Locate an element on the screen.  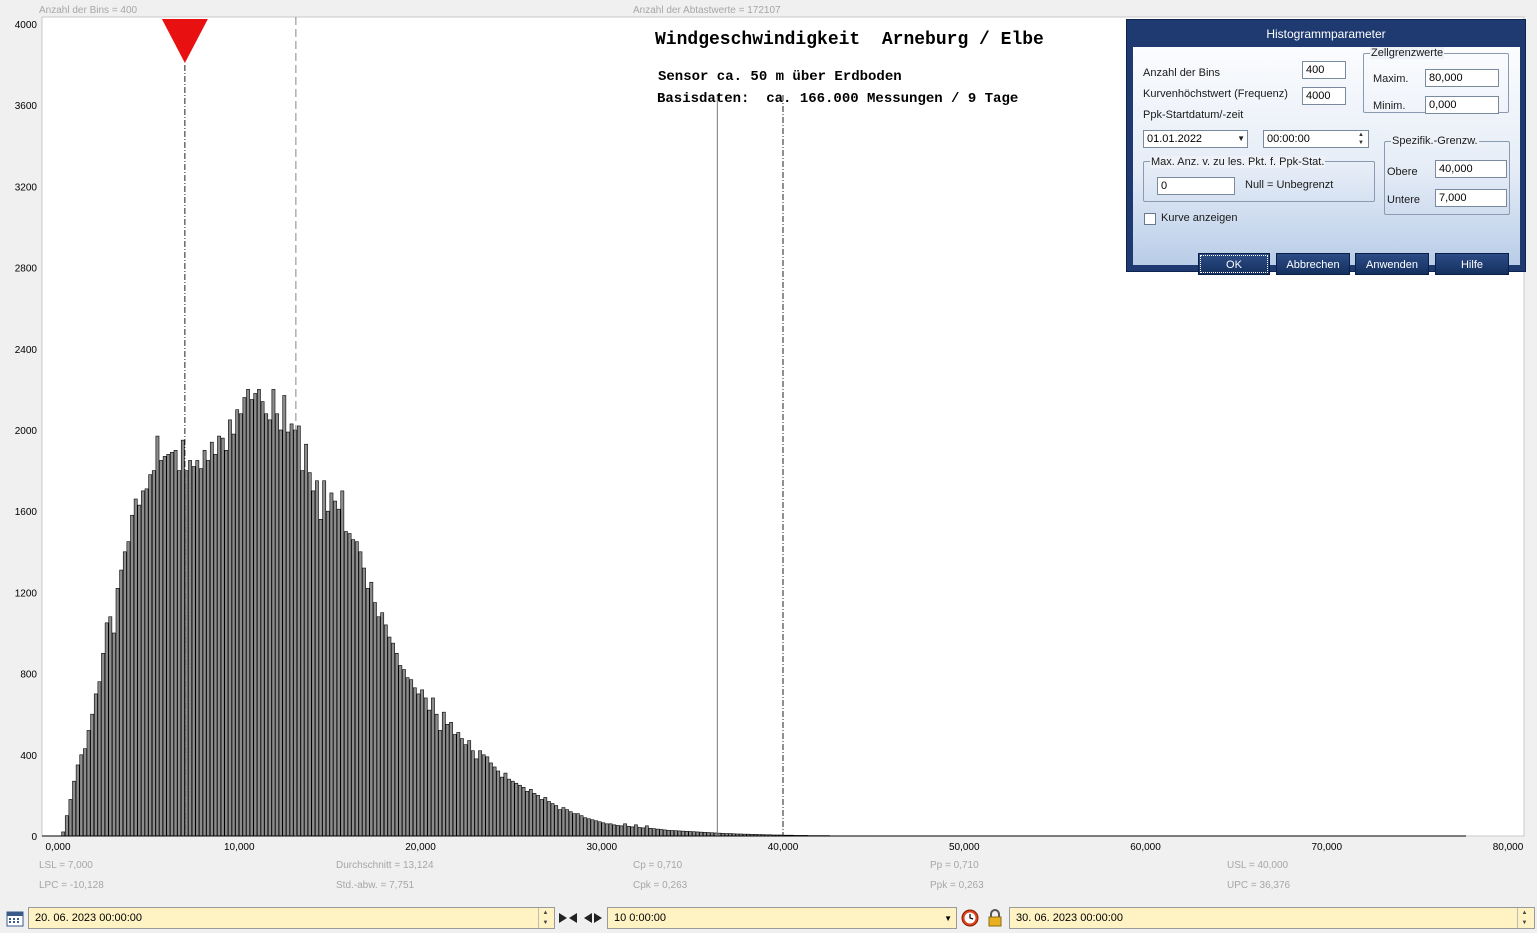
y-tick-label: 4000 is located at coordinates (26, 25).